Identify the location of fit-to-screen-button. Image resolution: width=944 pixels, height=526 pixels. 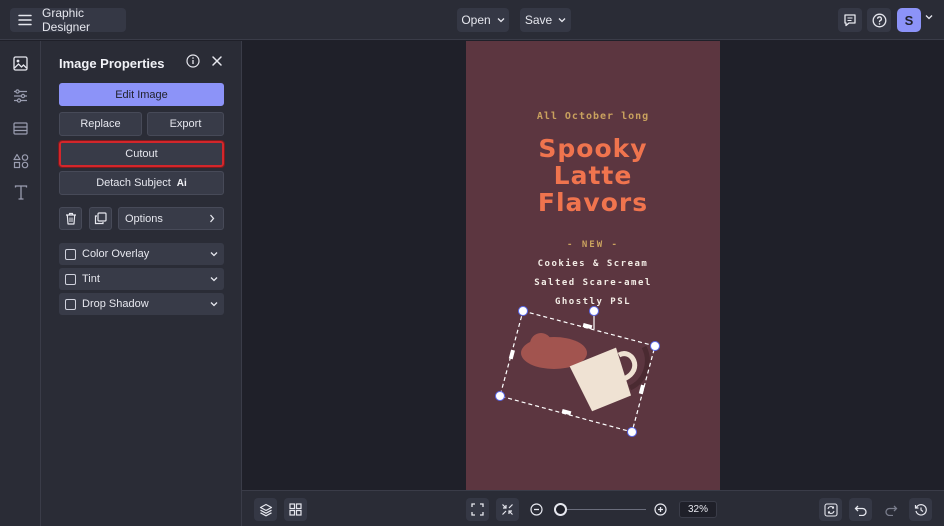
(477, 509).